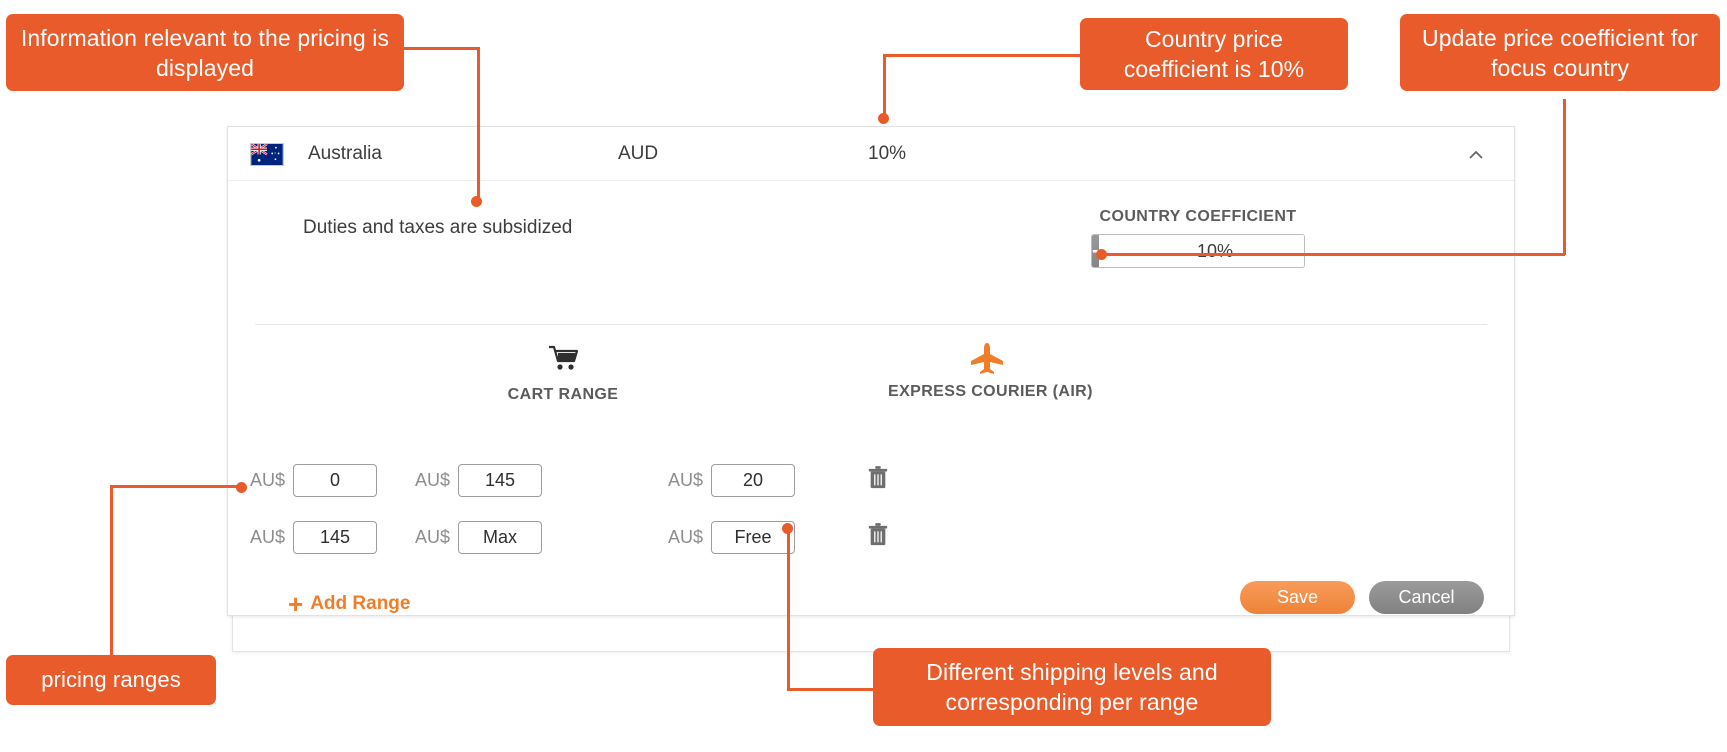  What do you see at coordinates (558, 480) in the screenshot?
I see `table-row: AU$ AU$ AU$` at bounding box center [558, 480].